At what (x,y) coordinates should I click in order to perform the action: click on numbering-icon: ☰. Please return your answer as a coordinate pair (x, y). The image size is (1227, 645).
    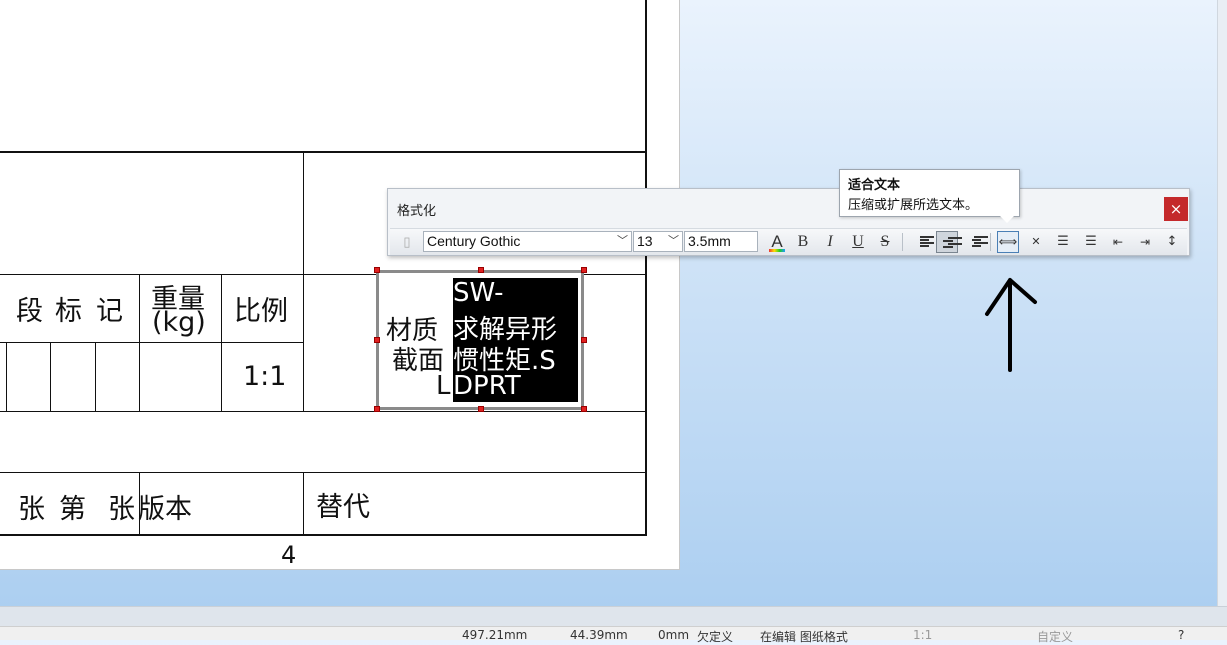
    Looking at the image, I should click on (1091, 242).